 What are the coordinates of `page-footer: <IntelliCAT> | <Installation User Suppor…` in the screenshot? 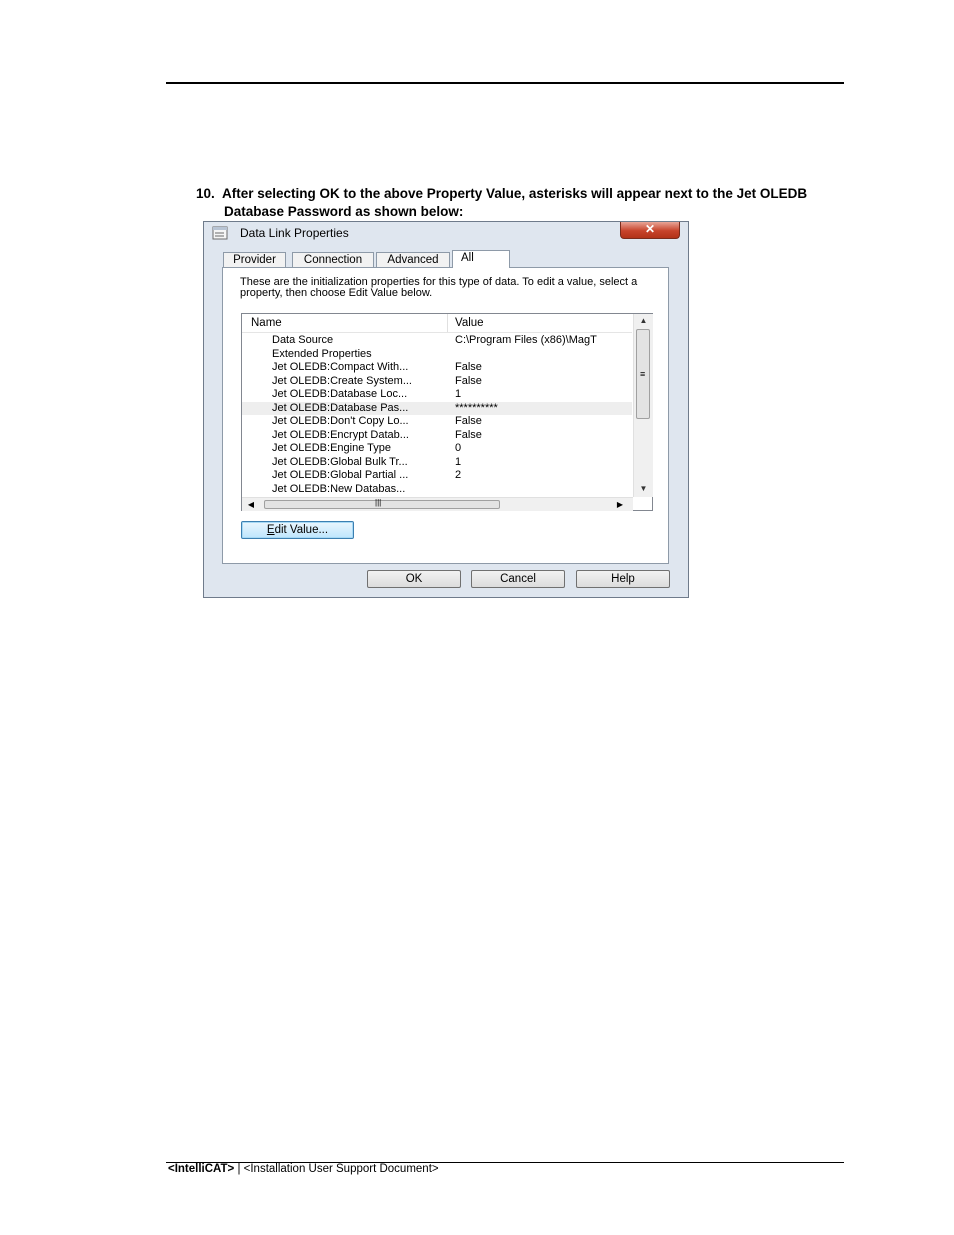 It's located at (303, 1169).